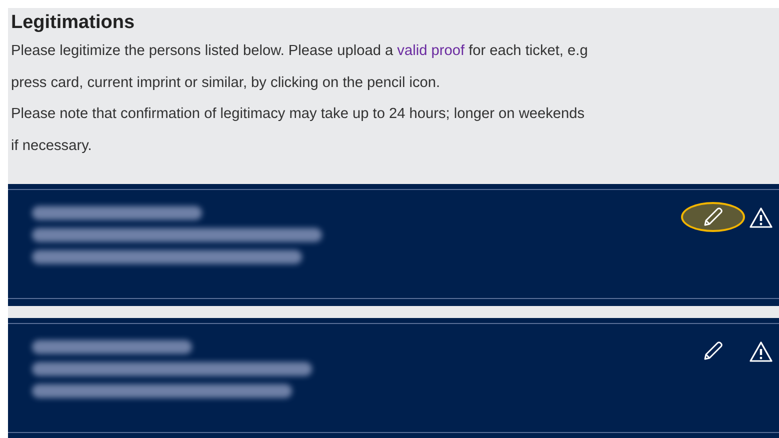 The width and height of the screenshot is (779, 438). I want to click on intro-text: press card, current imprint or similar, by clicking on the pencil icon., so click(225, 83).